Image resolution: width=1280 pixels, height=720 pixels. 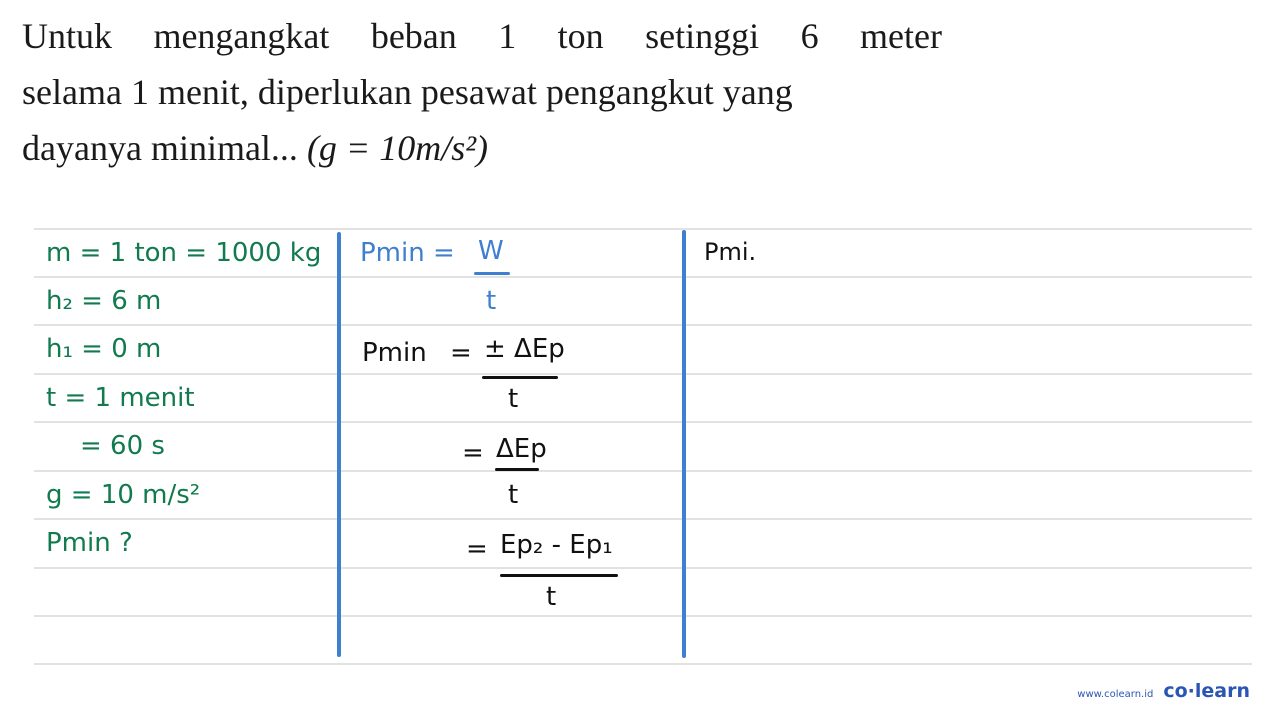 What do you see at coordinates (397, 148) in the screenshot?
I see `gravity-given: (g = 10m/s²)` at bounding box center [397, 148].